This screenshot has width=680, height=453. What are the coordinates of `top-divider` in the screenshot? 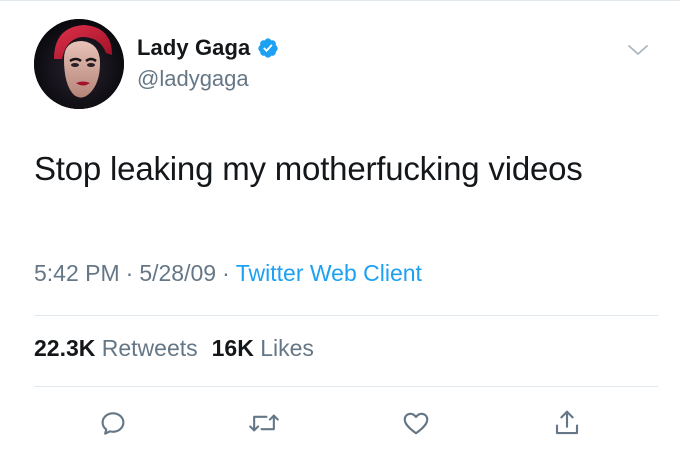 It's located at (340, 0).